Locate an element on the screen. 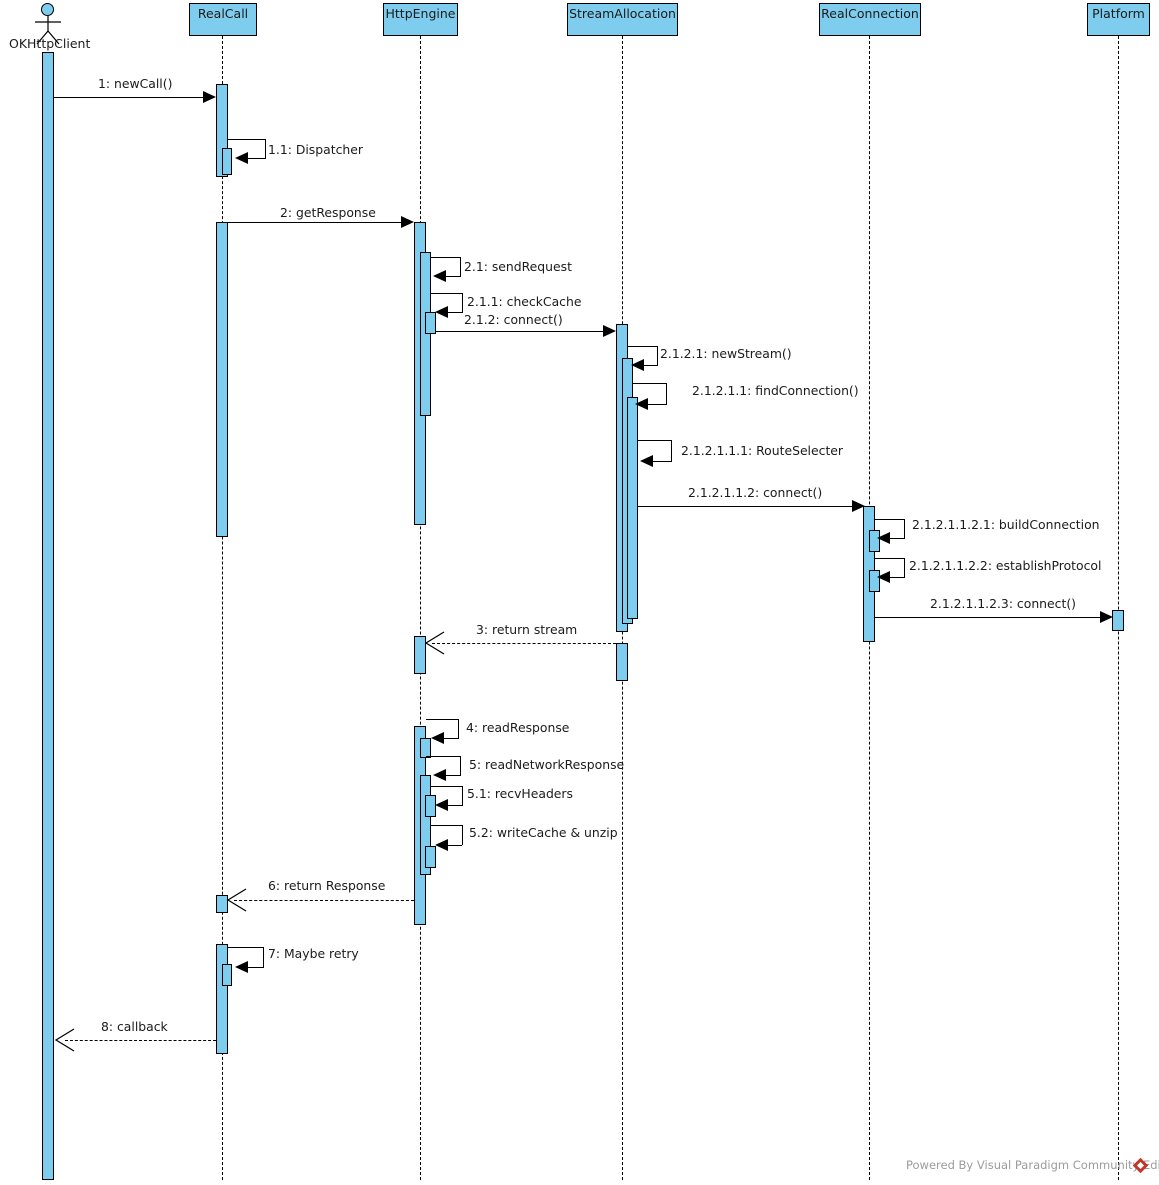  message-label-2-1: 2.1: sendRequest is located at coordinates (518, 266).